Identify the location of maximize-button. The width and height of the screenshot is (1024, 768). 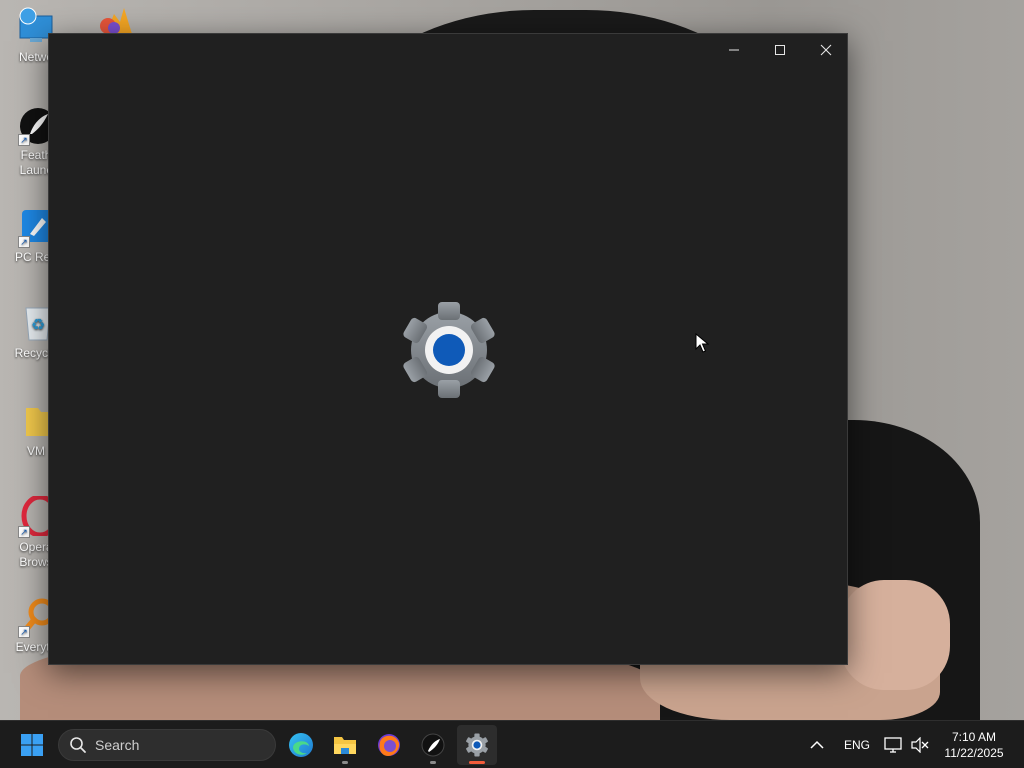
(780, 50).